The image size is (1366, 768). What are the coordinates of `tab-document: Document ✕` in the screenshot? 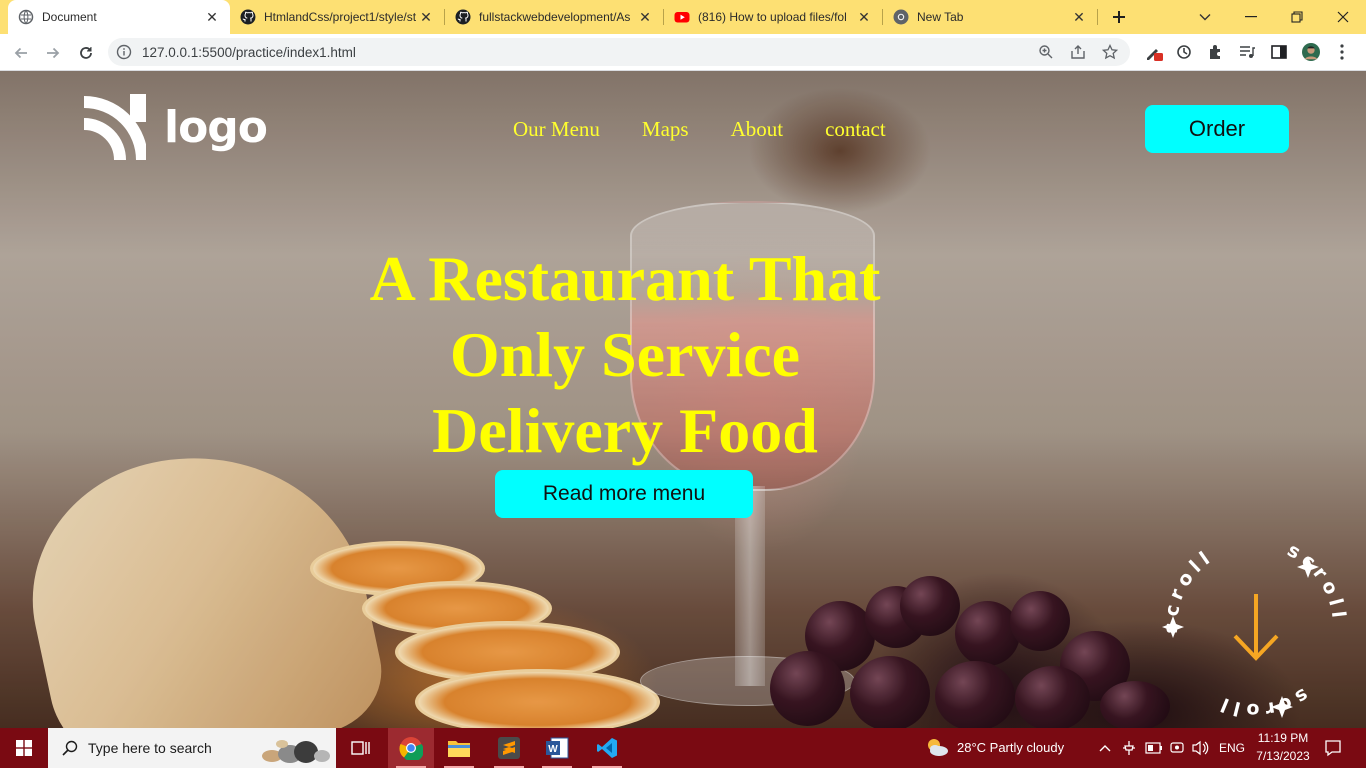 It's located at (119, 17).